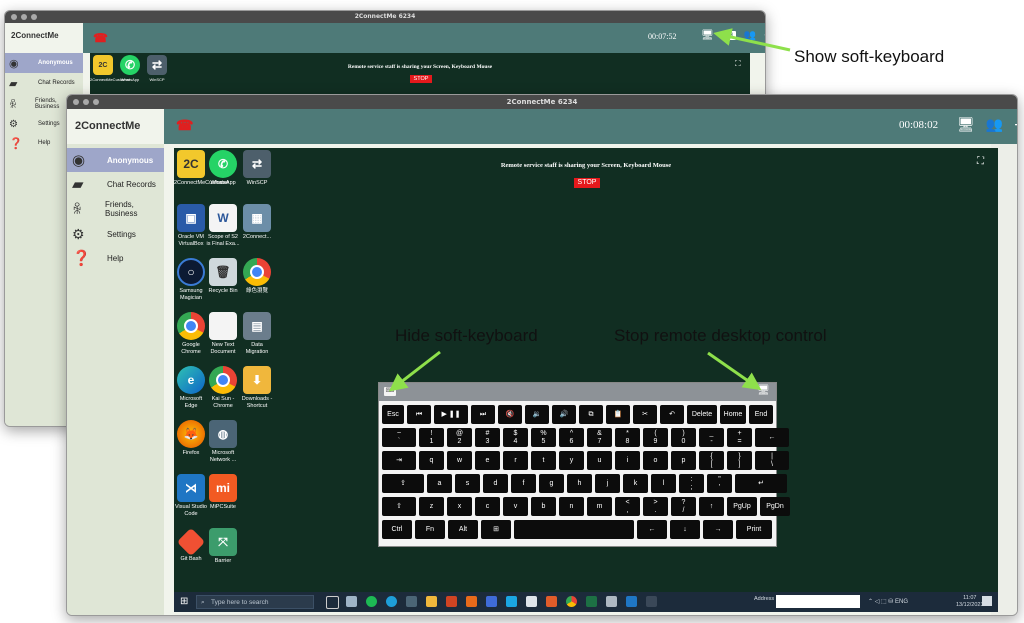 Image resolution: width=1024 pixels, height=623 pixels. What do you see at coordinates (223, 546) in the screenshot?
I see `desktop-icon: ⤧ Barrier` at bounding box center [223, 546].